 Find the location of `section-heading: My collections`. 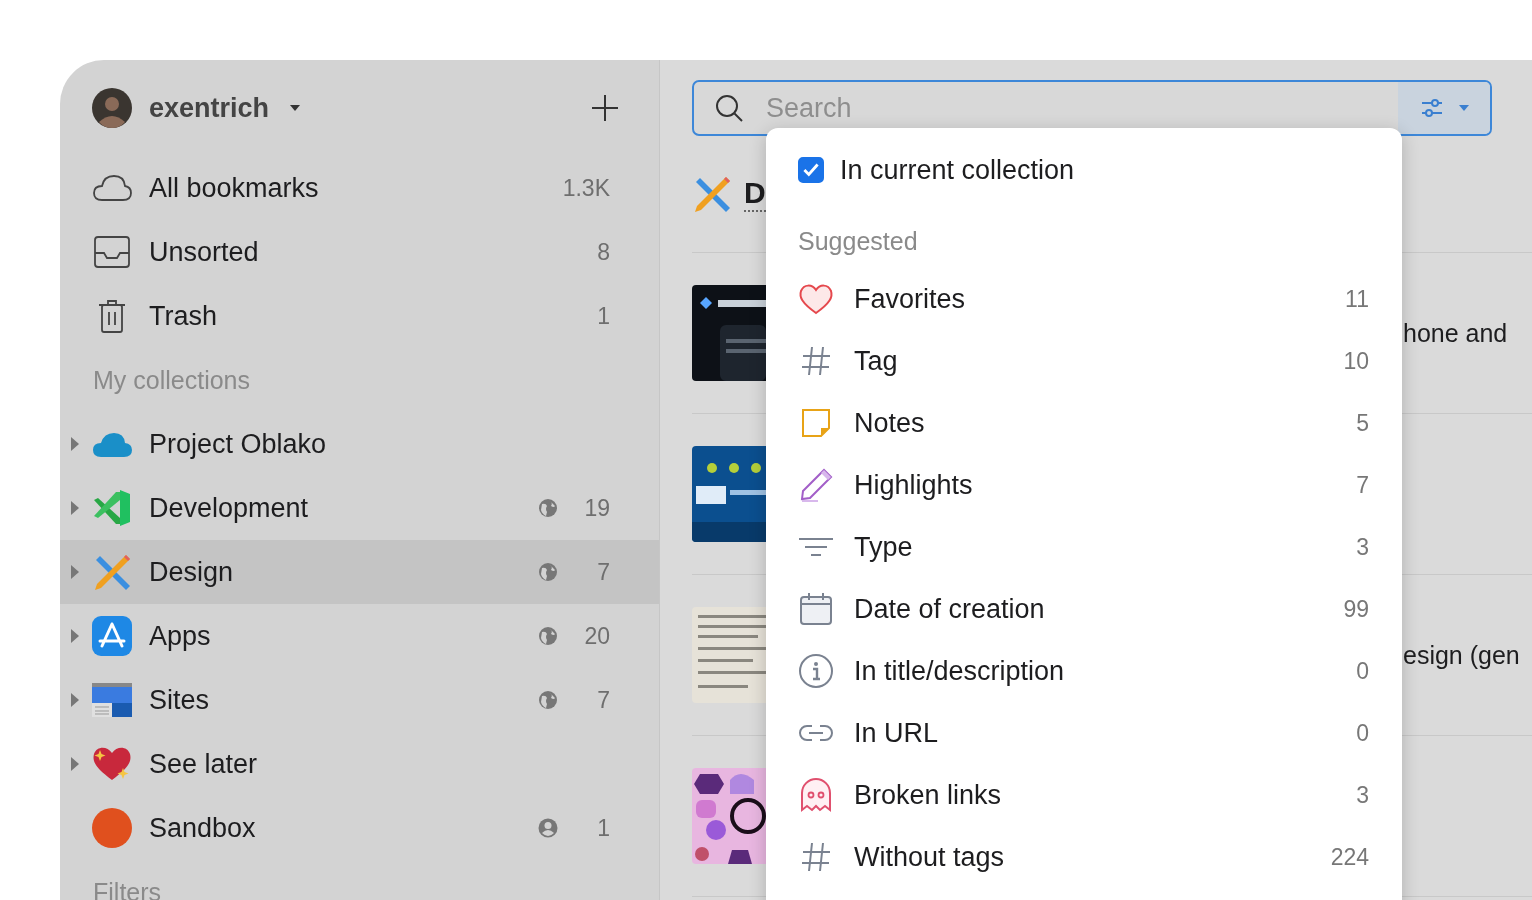

section-heading: My collections is located at coordinates (171, 380).